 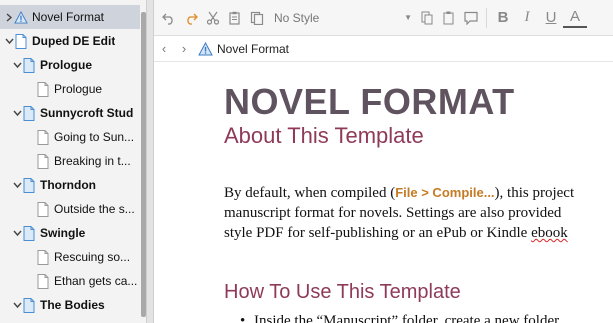 I want to click on chevron-left-icon: ‹, so click(x=164, y=48).